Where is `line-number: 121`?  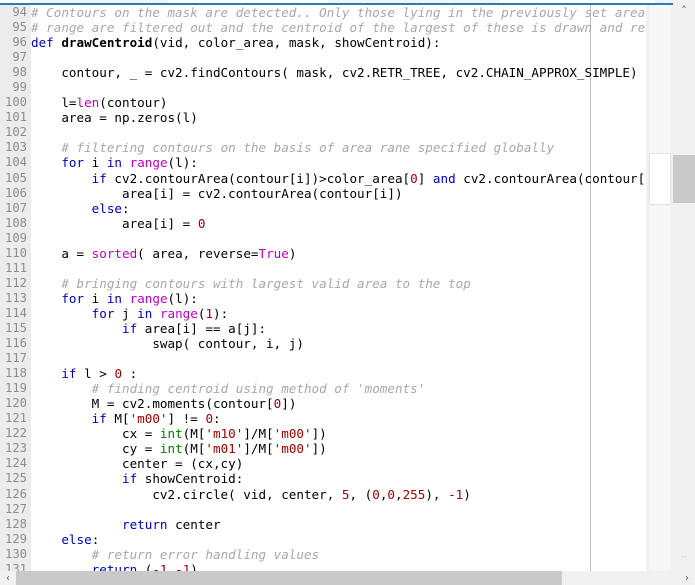 line-number: 121 is located at coordinates (15, 418).